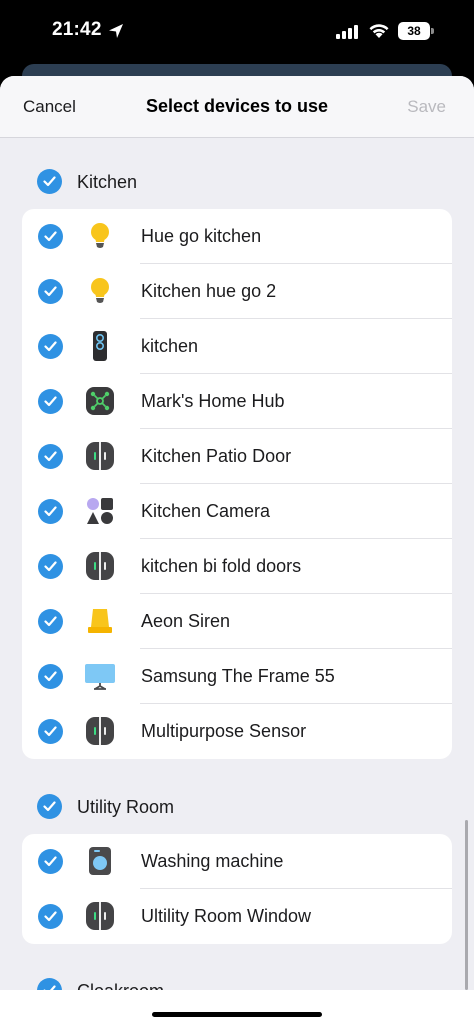  What do you see at coordinates (237, 621) in the screenshot?
I see `device-row: Aeon Siren` at bounding box center [237, 621].